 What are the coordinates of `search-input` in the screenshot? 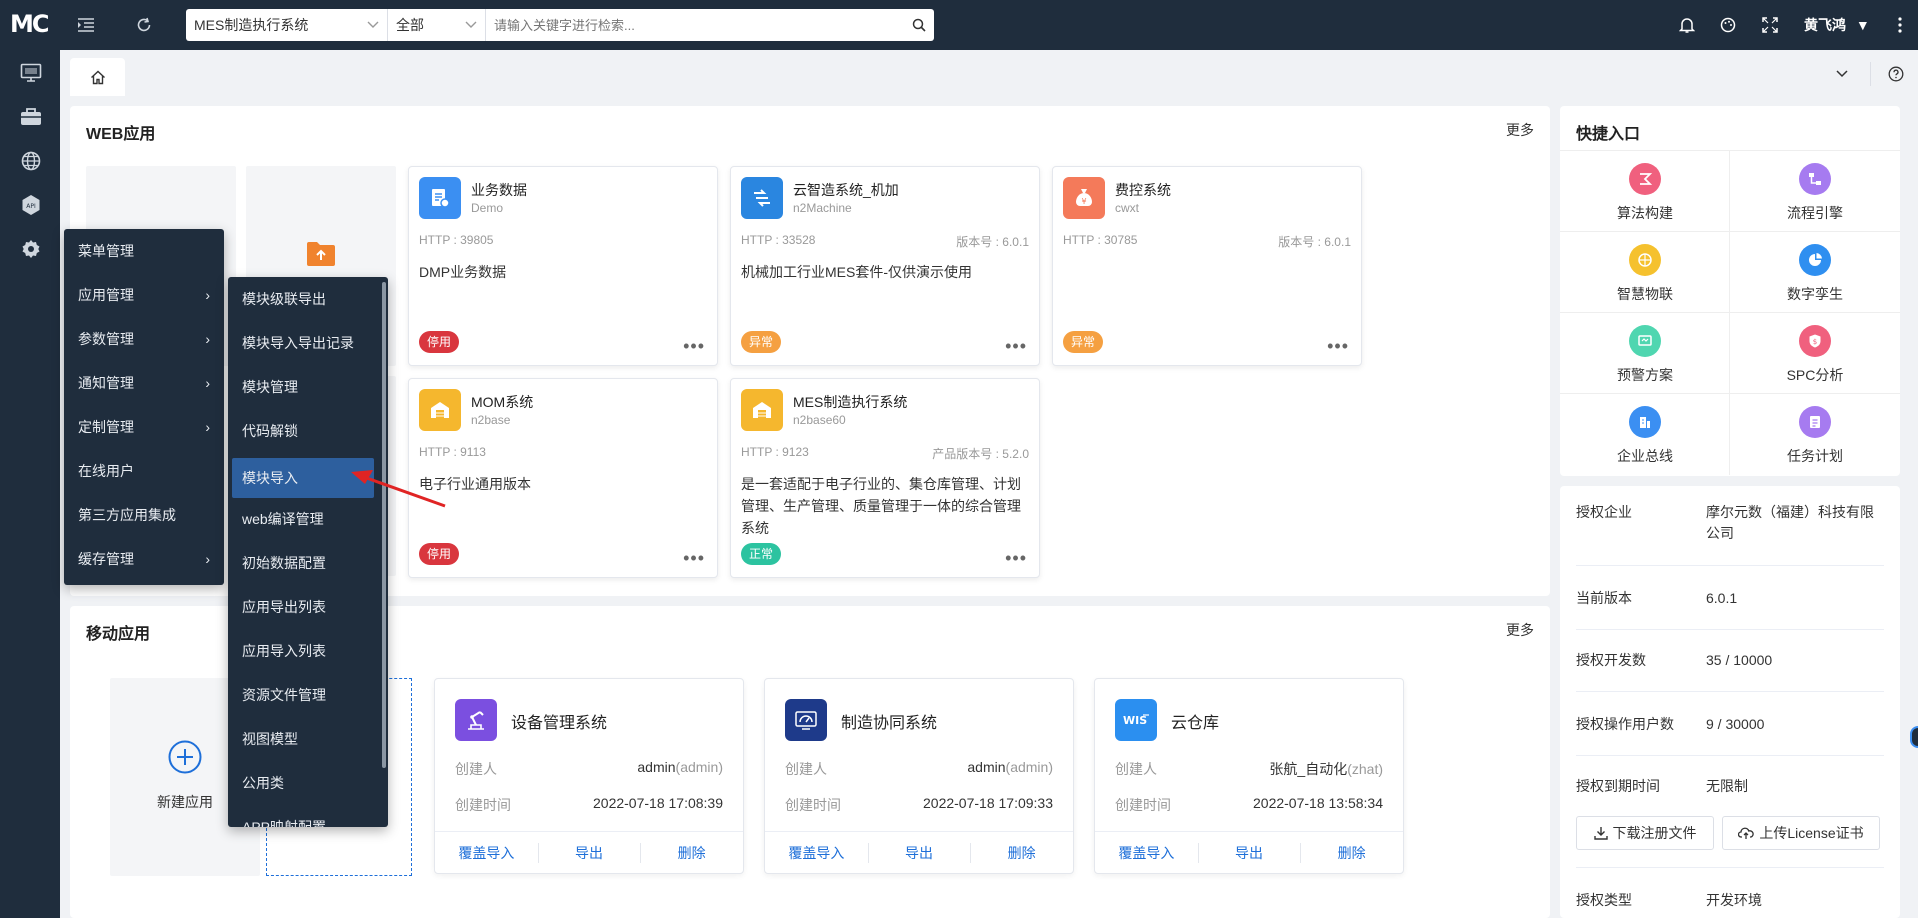 It's located at (695, 25).